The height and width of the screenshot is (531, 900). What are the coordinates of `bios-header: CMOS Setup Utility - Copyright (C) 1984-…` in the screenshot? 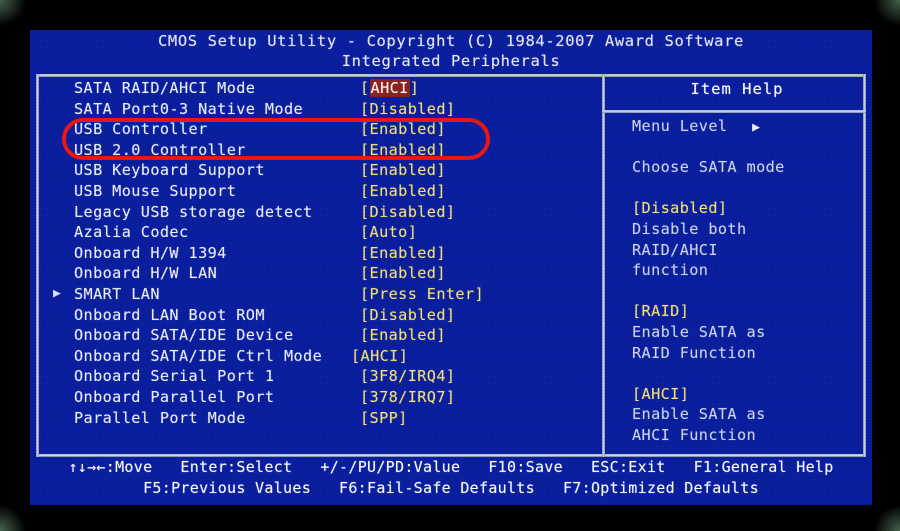 It's located at (451, 50).